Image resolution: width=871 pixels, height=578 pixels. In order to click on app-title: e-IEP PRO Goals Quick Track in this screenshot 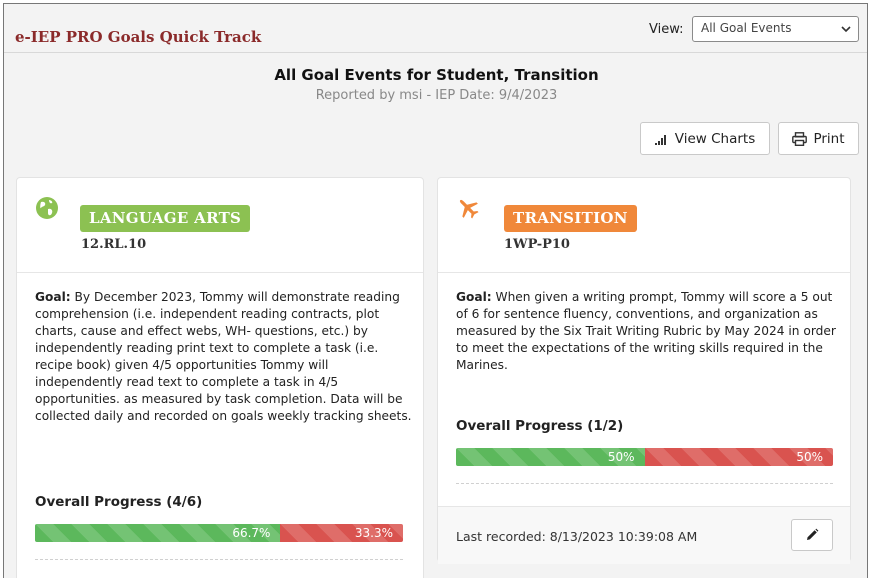, I will do `click(138, 37)`.